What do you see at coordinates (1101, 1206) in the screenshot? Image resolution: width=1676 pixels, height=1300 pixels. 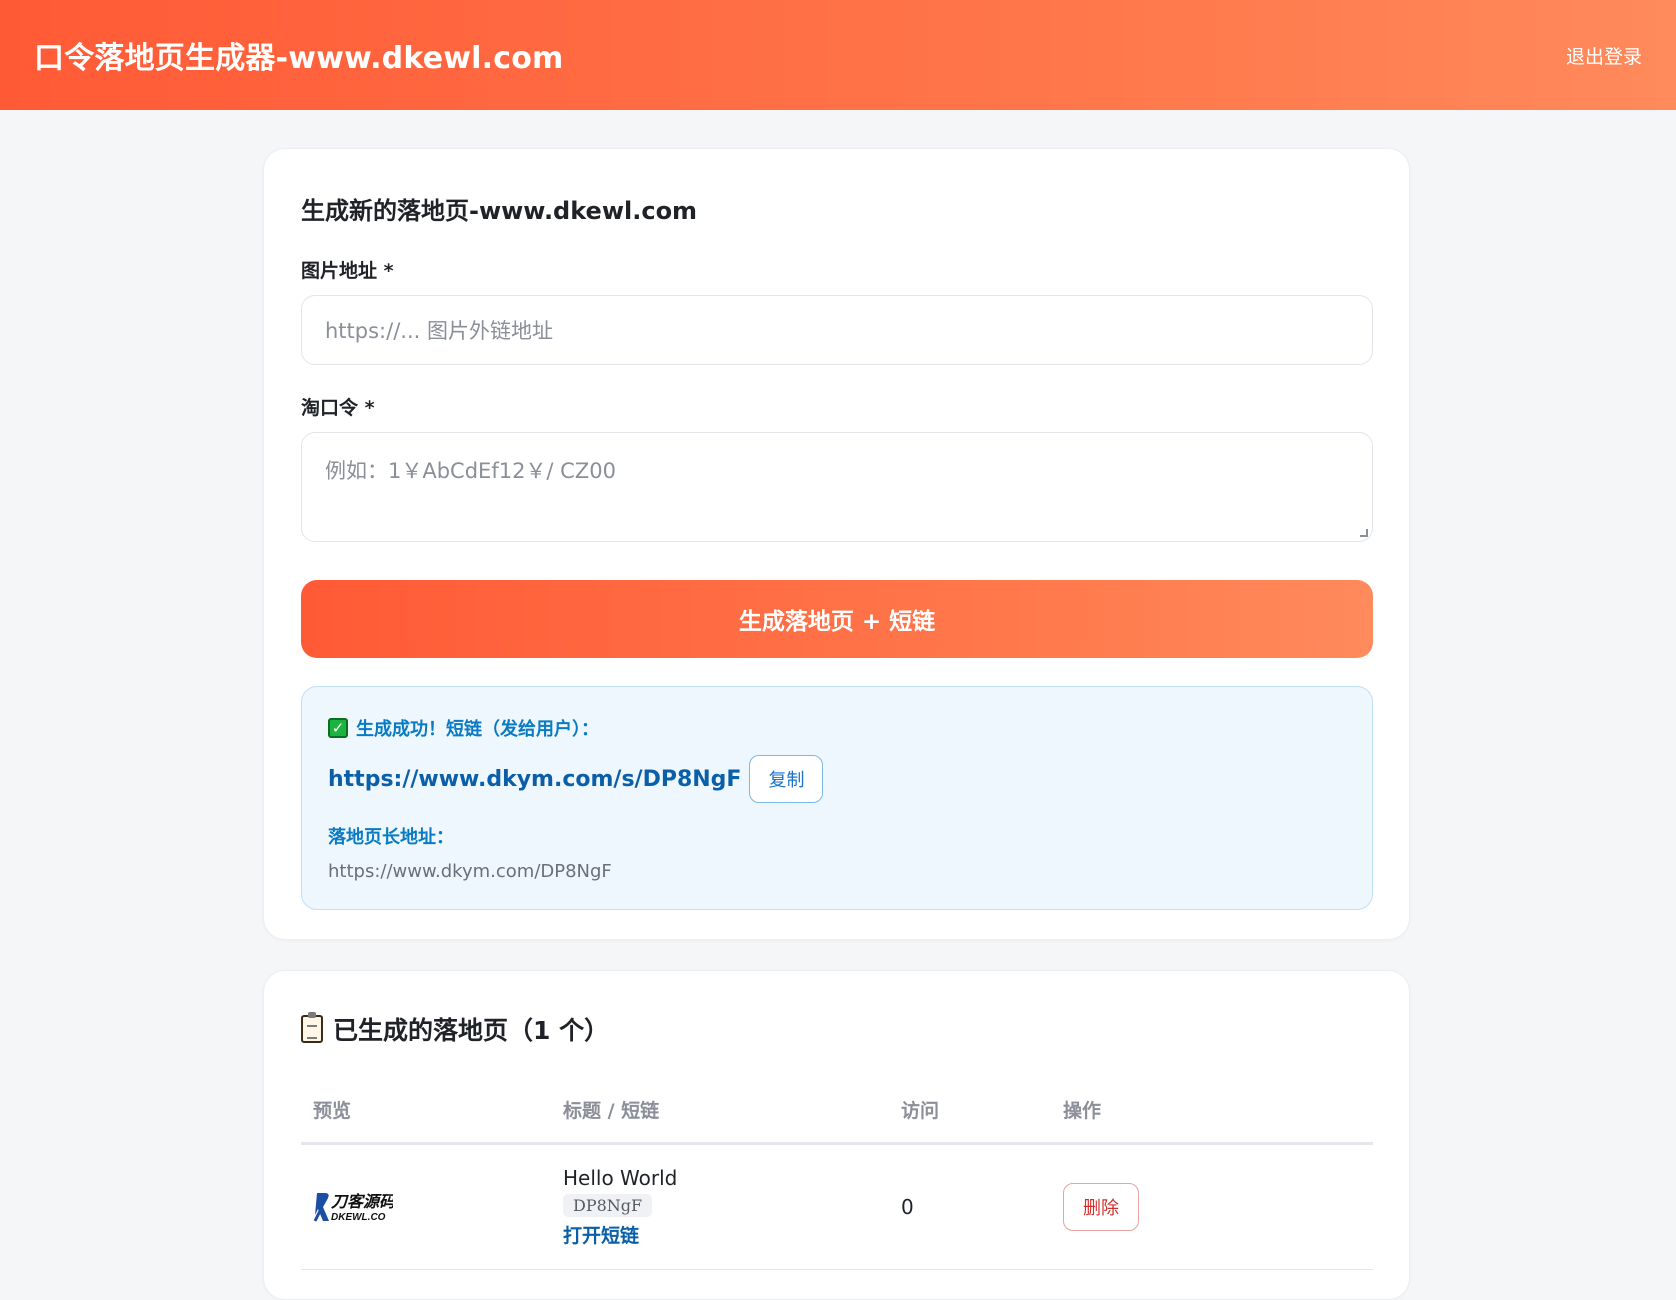 I see `delete-button: 删除` at bounding box center [1101, 1206].